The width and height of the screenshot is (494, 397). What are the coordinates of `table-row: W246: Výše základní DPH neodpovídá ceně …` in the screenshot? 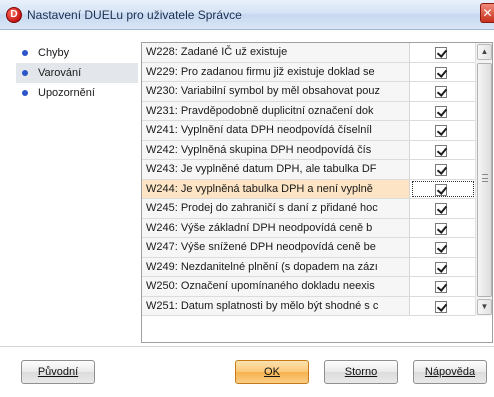 It's located at (309, 228).